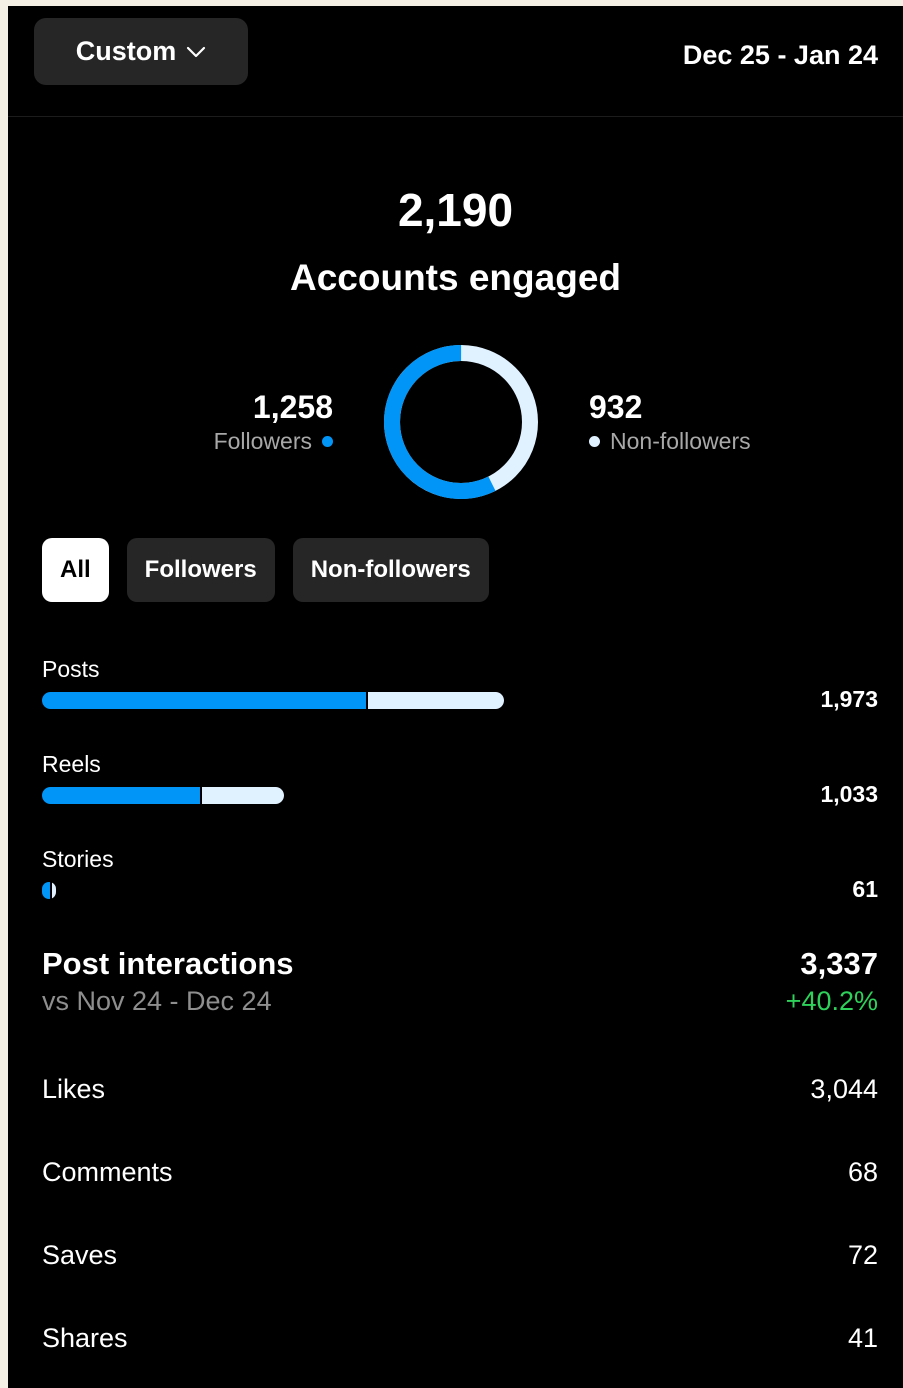 This screenshot has height=1388, width=903. I want to click on metric-label: Likes, so click(74, 1089).